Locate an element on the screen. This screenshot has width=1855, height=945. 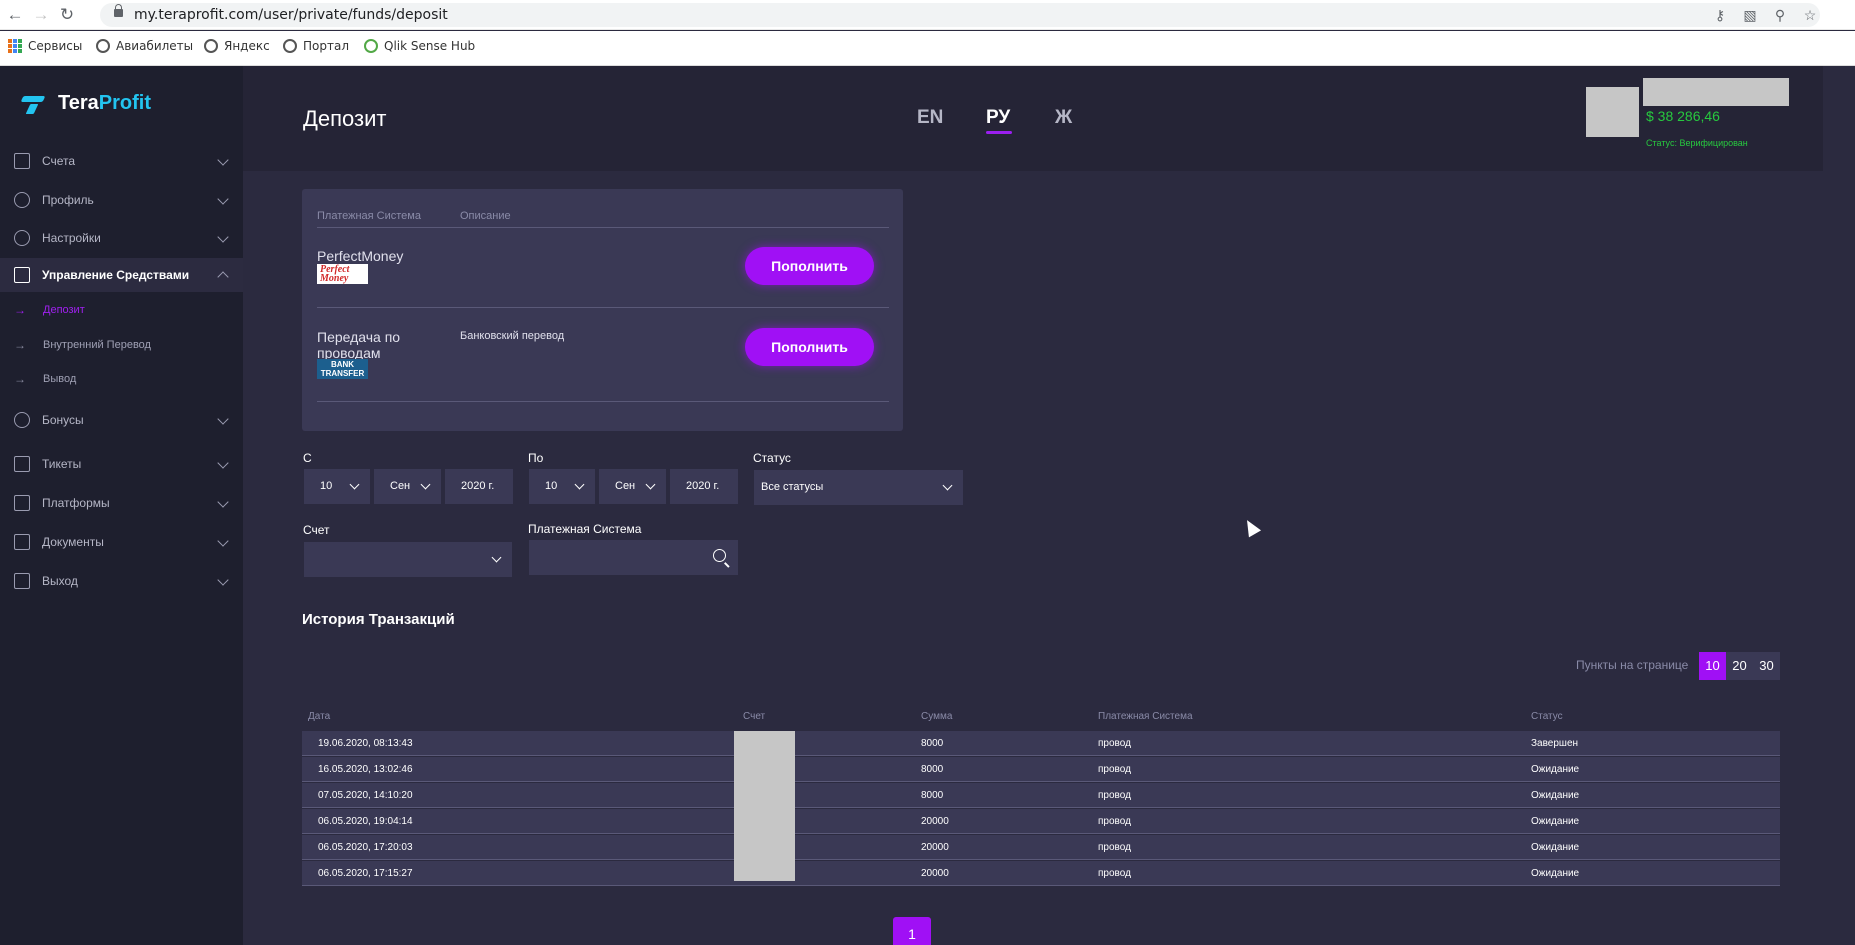
gift-icon is located at coordinates (22, 420).